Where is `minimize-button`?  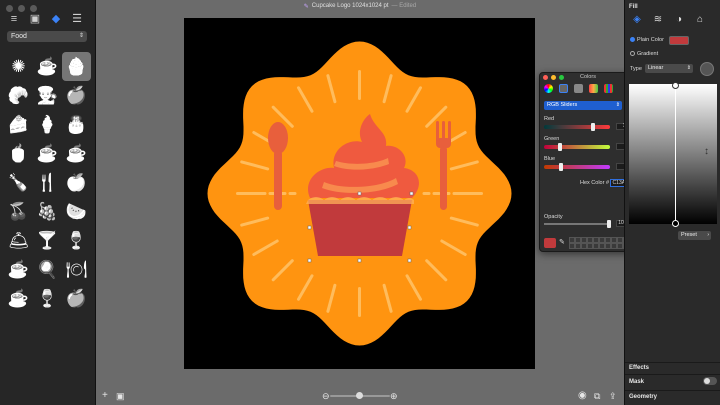 minimize-button is located at coordinates (21, 8).